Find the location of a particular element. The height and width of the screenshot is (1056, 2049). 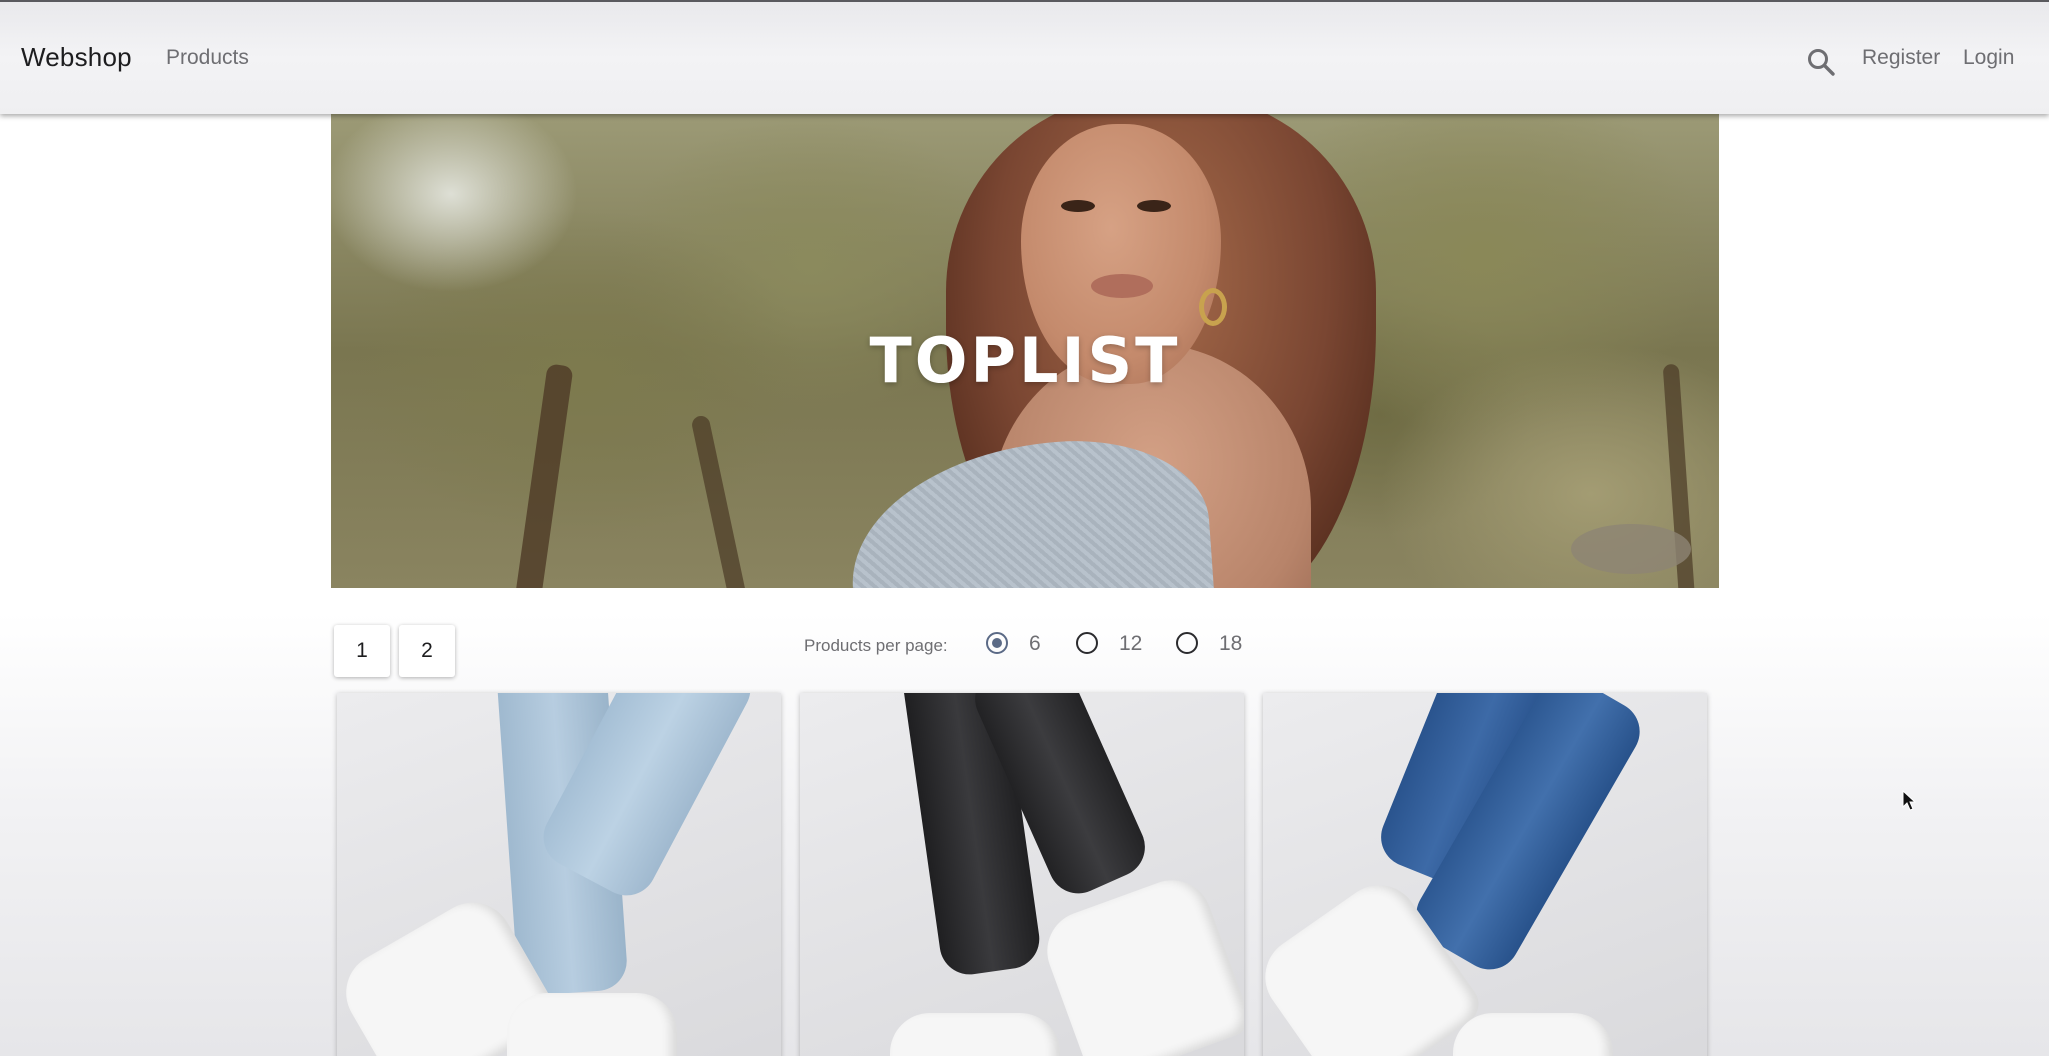

hero-model-earring is located at coordinates (1213, 307).